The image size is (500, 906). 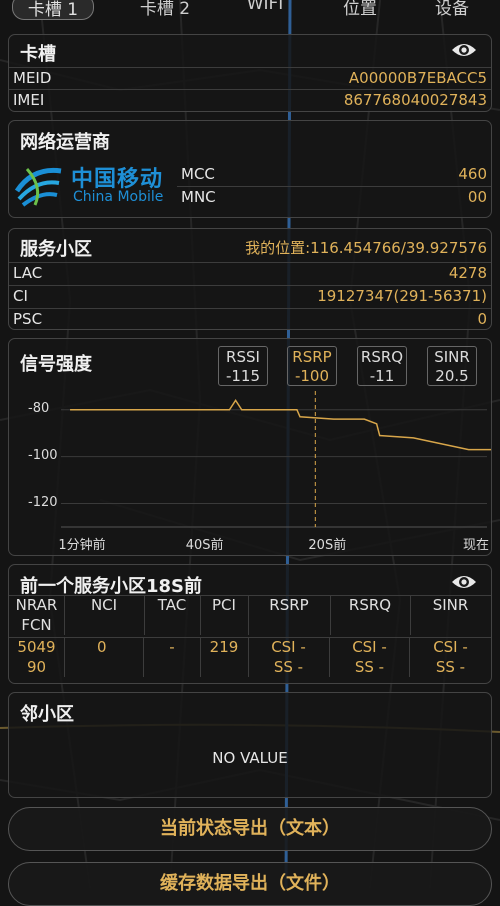 I want to click on operator-panel: 网络运营商 中国移动 China Mobile MCC 460 MNC 00, so click(x=250, y=169).